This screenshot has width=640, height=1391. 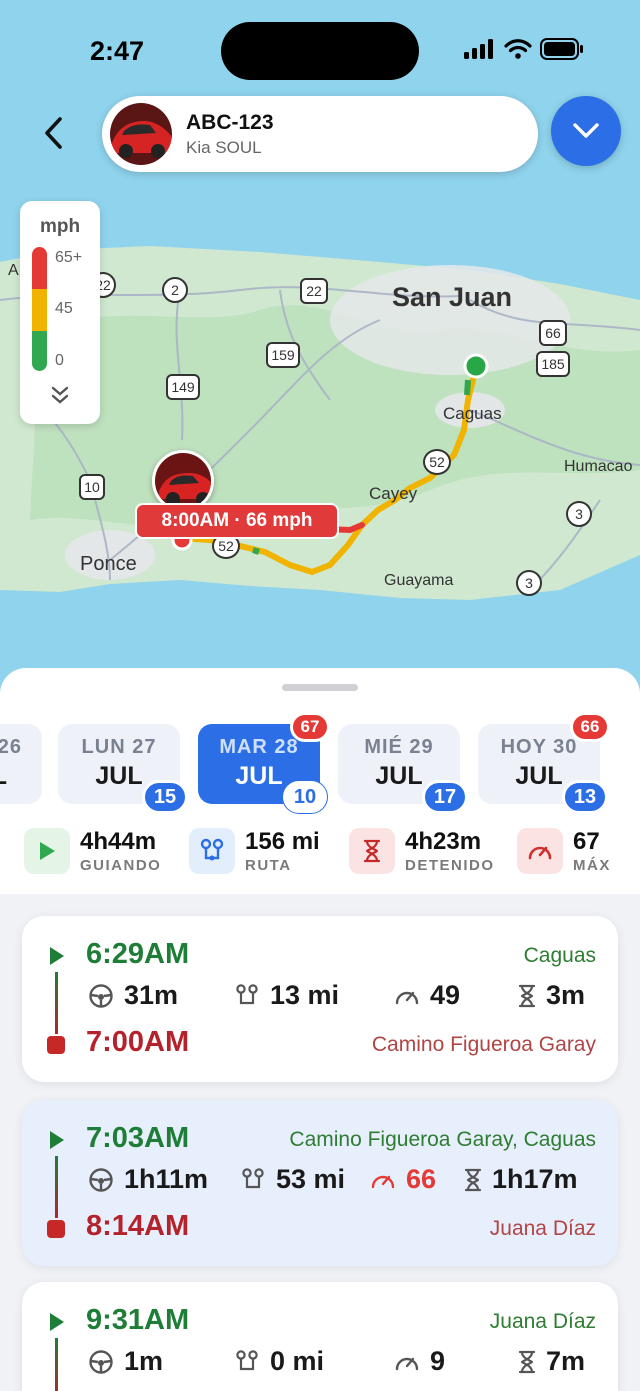 I want to click on day-chip: 26 L, so click(x=21, y=764).